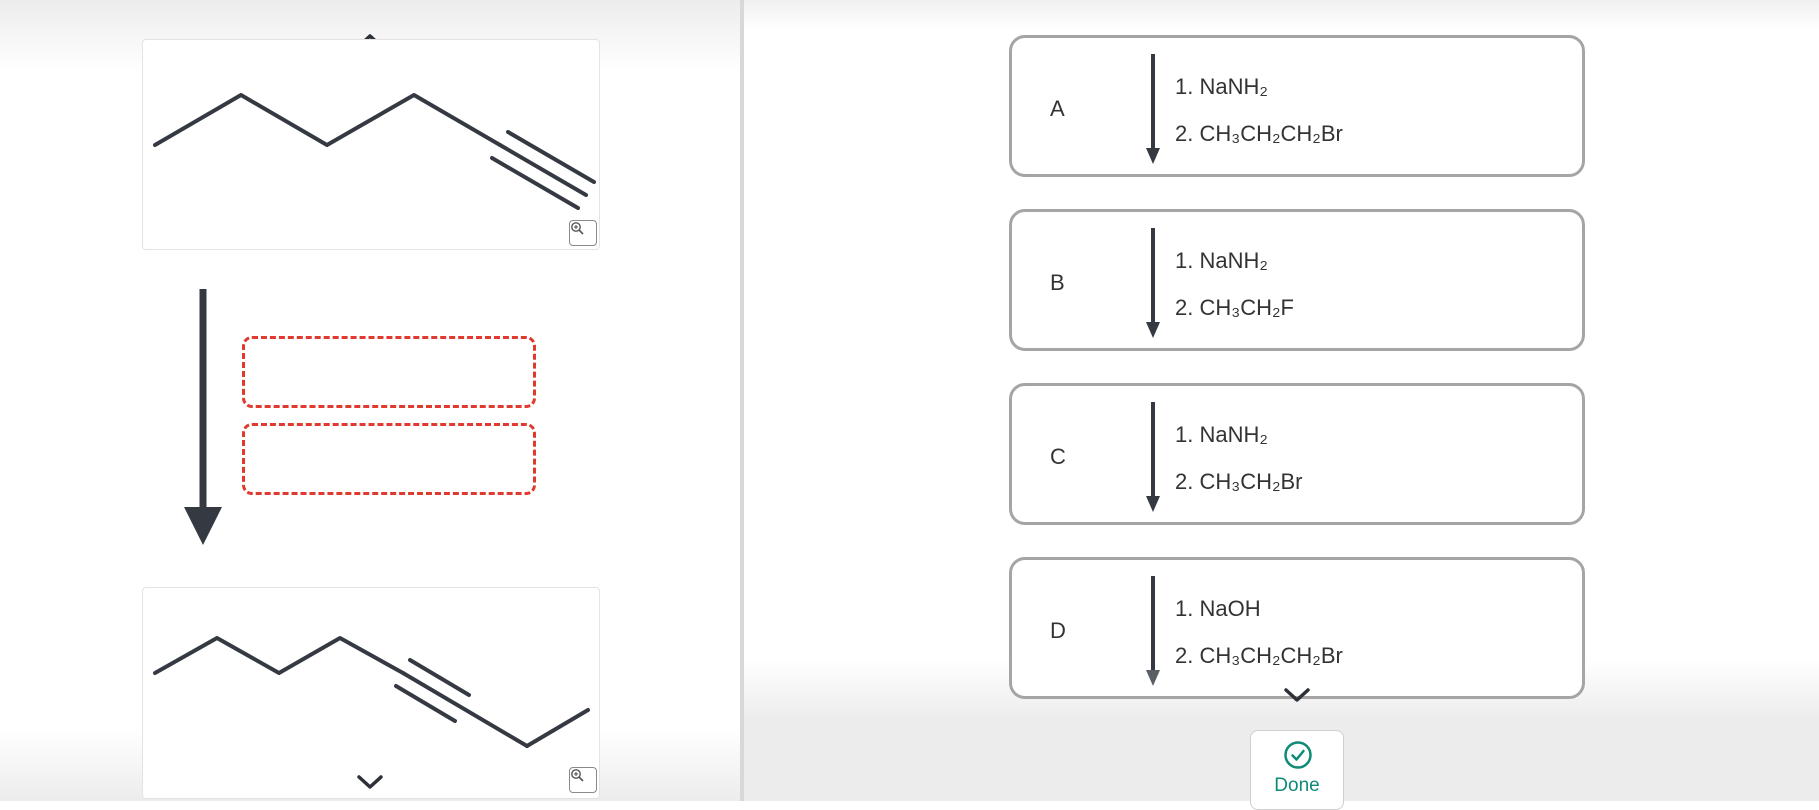  Describe the element at coordinates (1297, 628) in the screenshot. I see `option-card-d: D 1. NaOH 2. CH₃CH₂CH₂Br` at that location.